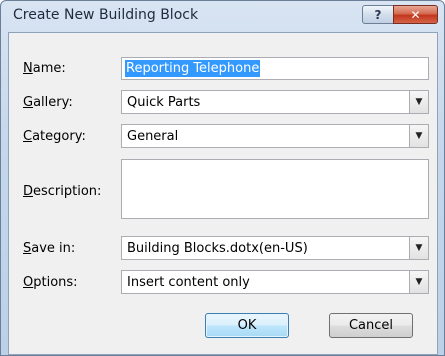 The height and width of the screenshot is (356, 445). What do you see at coordinates (188, 282) in the screenshot?
I see `options-select-value: Insert content only` at bounding box center [188, 282].